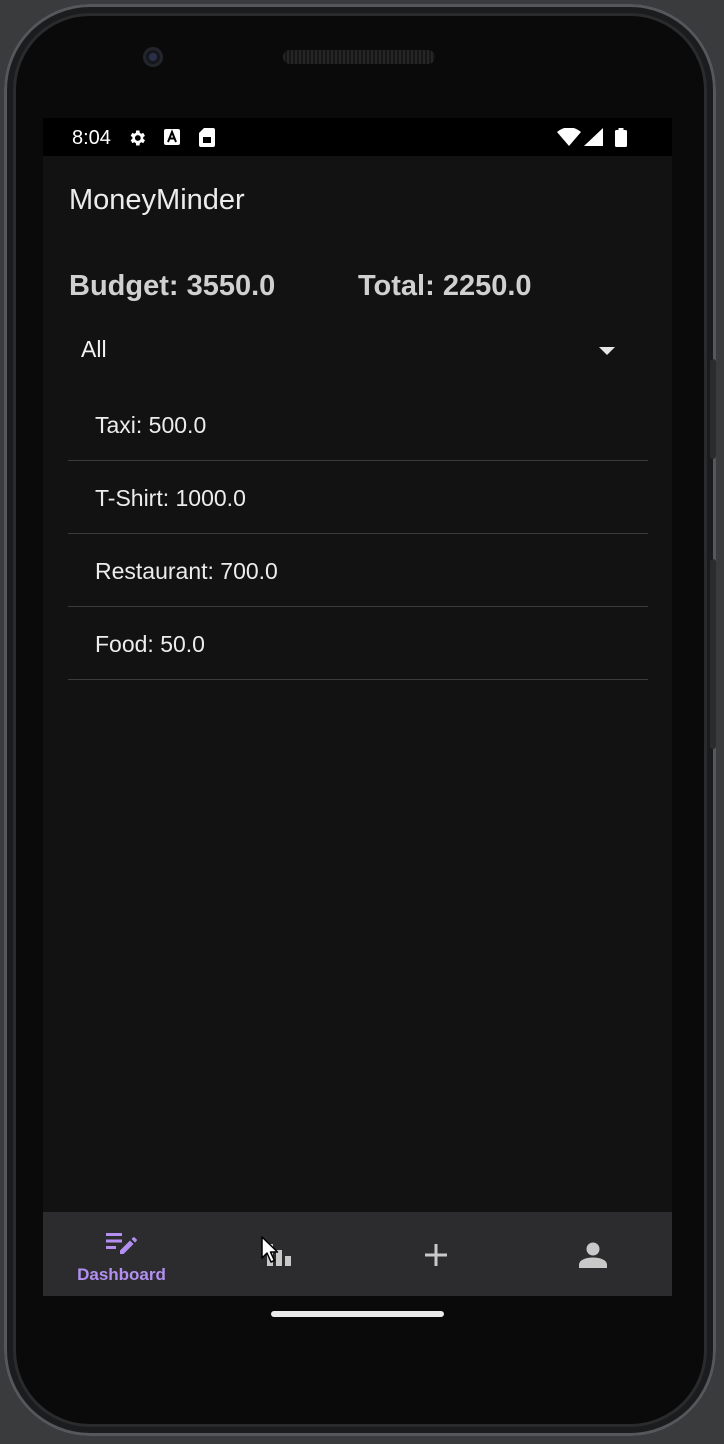  I want to click on person-icon, so click(592, 1257).